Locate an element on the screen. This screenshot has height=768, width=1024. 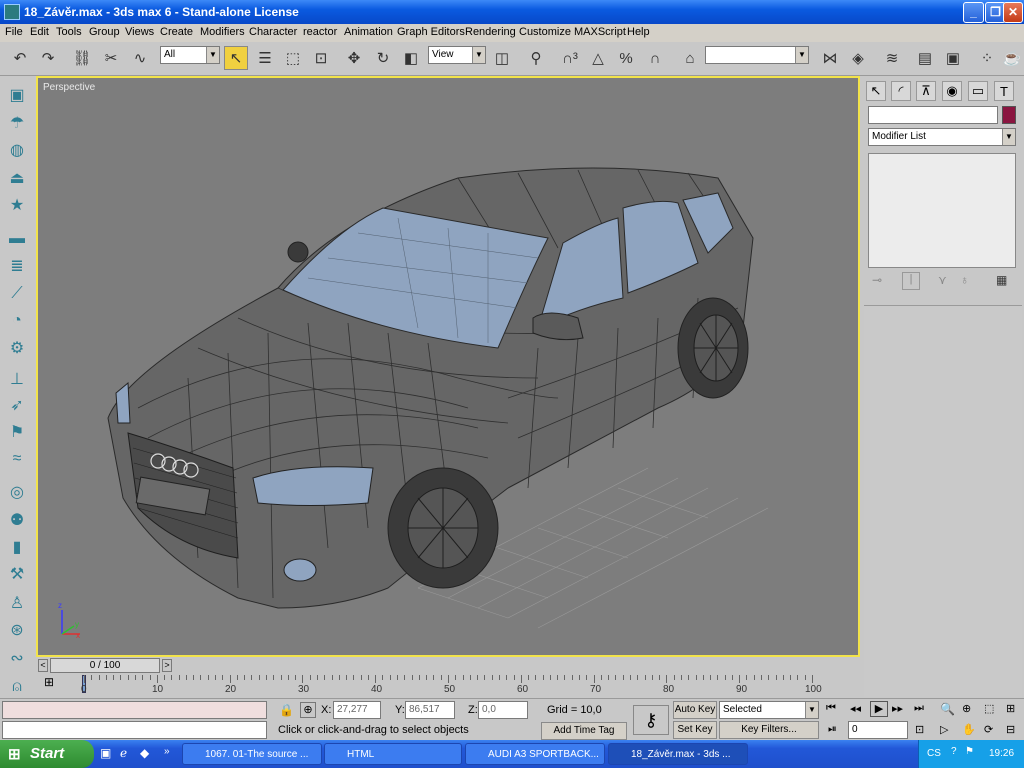
bone-icon: ⊥ is located at coordinates (17, 379).